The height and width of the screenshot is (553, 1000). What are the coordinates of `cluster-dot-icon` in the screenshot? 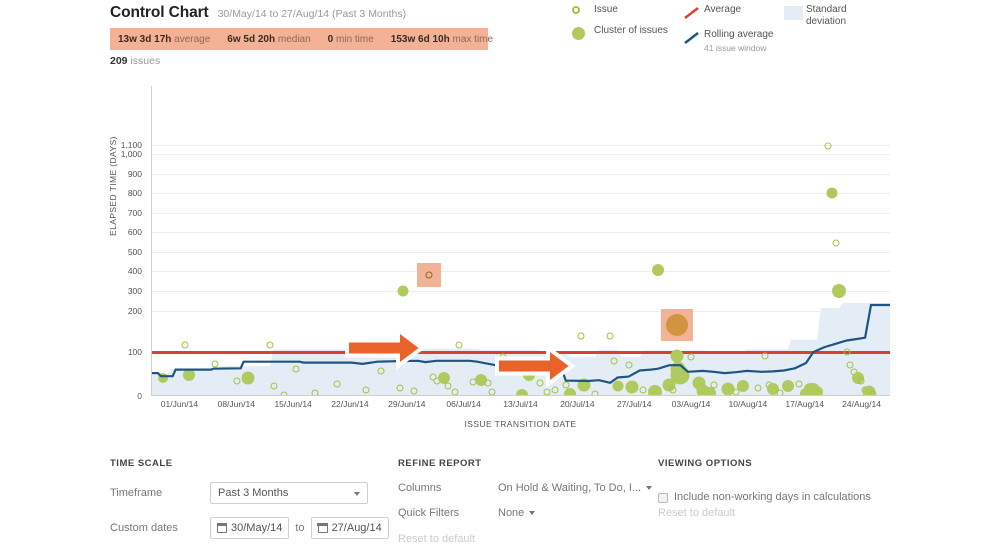 It's located at (583, 32).